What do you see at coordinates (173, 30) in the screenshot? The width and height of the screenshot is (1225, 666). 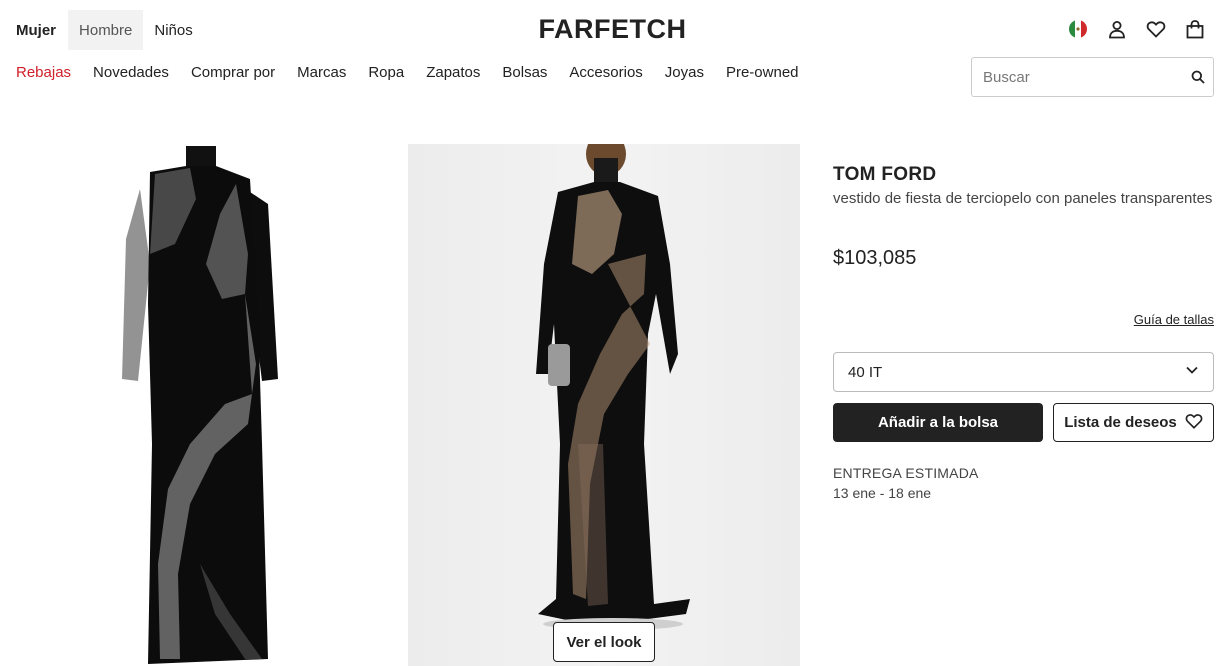 I see `tab-ninos: Niños` at bounding box center [173, 30].